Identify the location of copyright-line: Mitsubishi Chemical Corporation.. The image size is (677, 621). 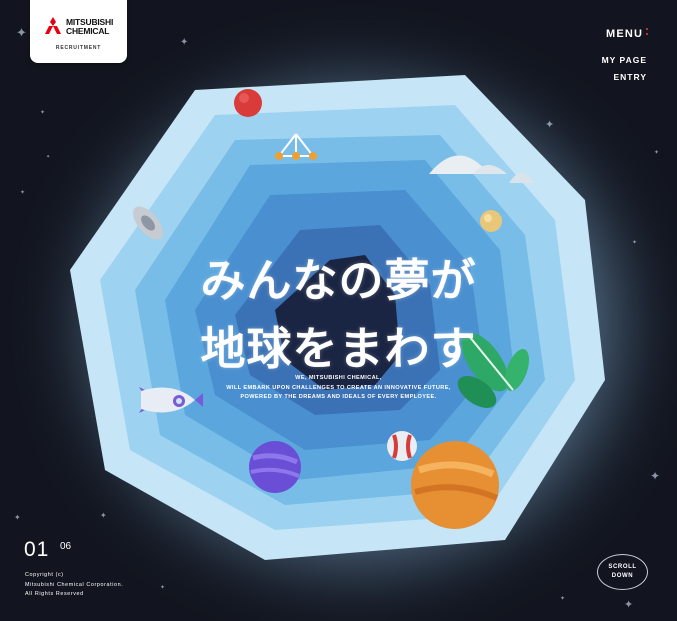
(74, 584).